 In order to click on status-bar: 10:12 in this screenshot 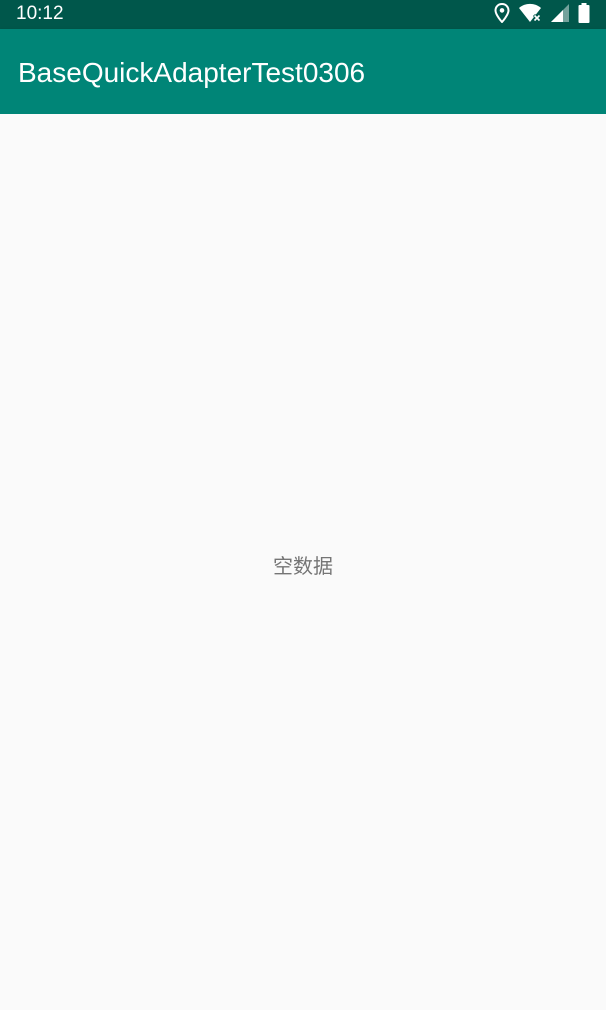, I will do `click(303, 14)`.